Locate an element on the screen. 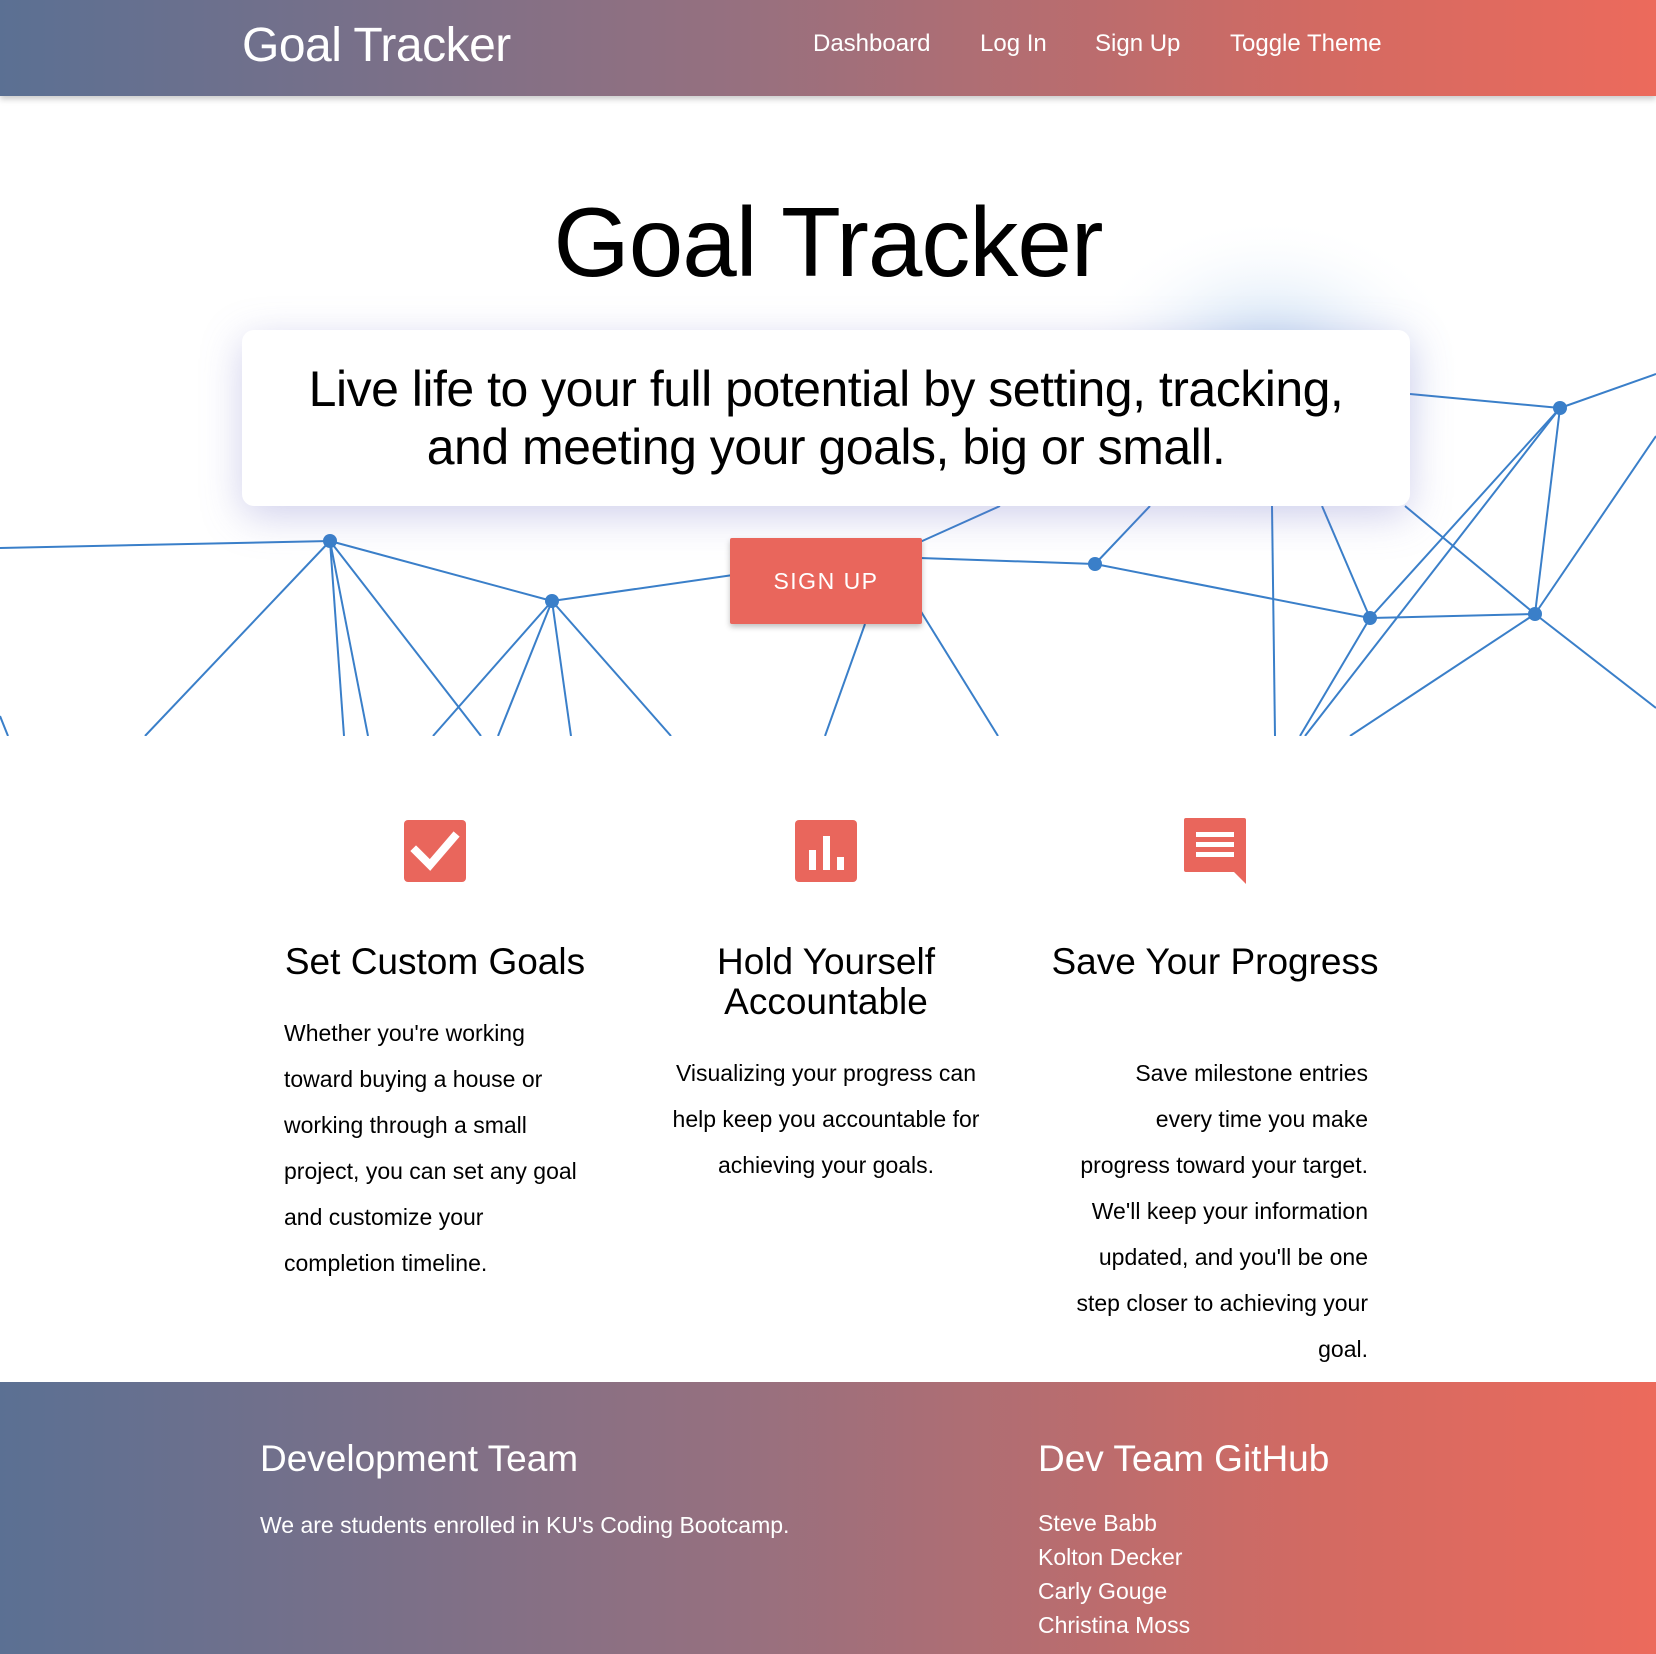 Image resolution: width=1656 pixels, height=1654 pixels. github-link-carly-gouge: Carly Gouge is located at coordinates (1114, 1591).